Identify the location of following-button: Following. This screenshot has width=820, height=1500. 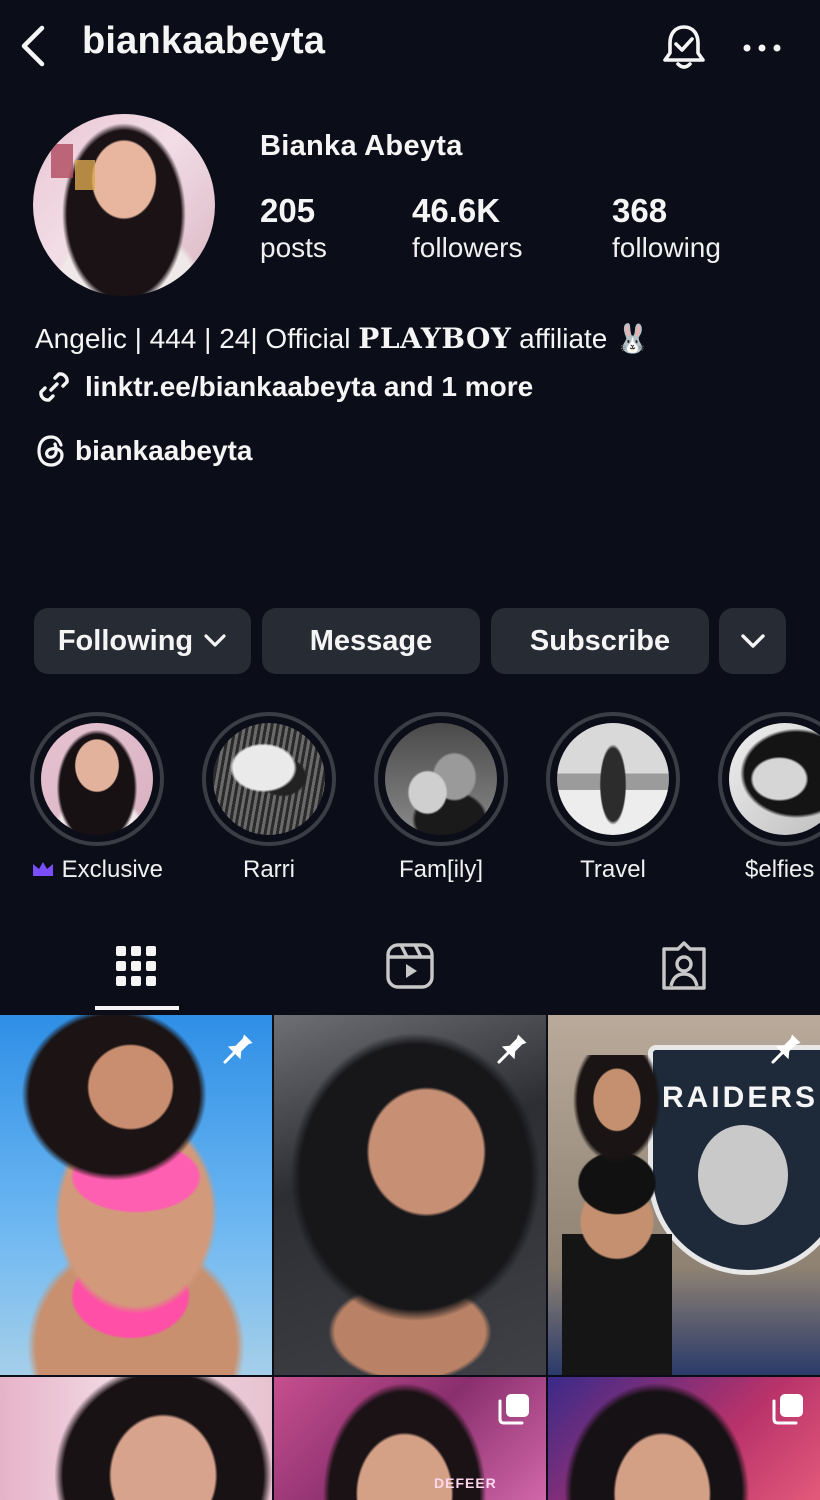
(142, 641).